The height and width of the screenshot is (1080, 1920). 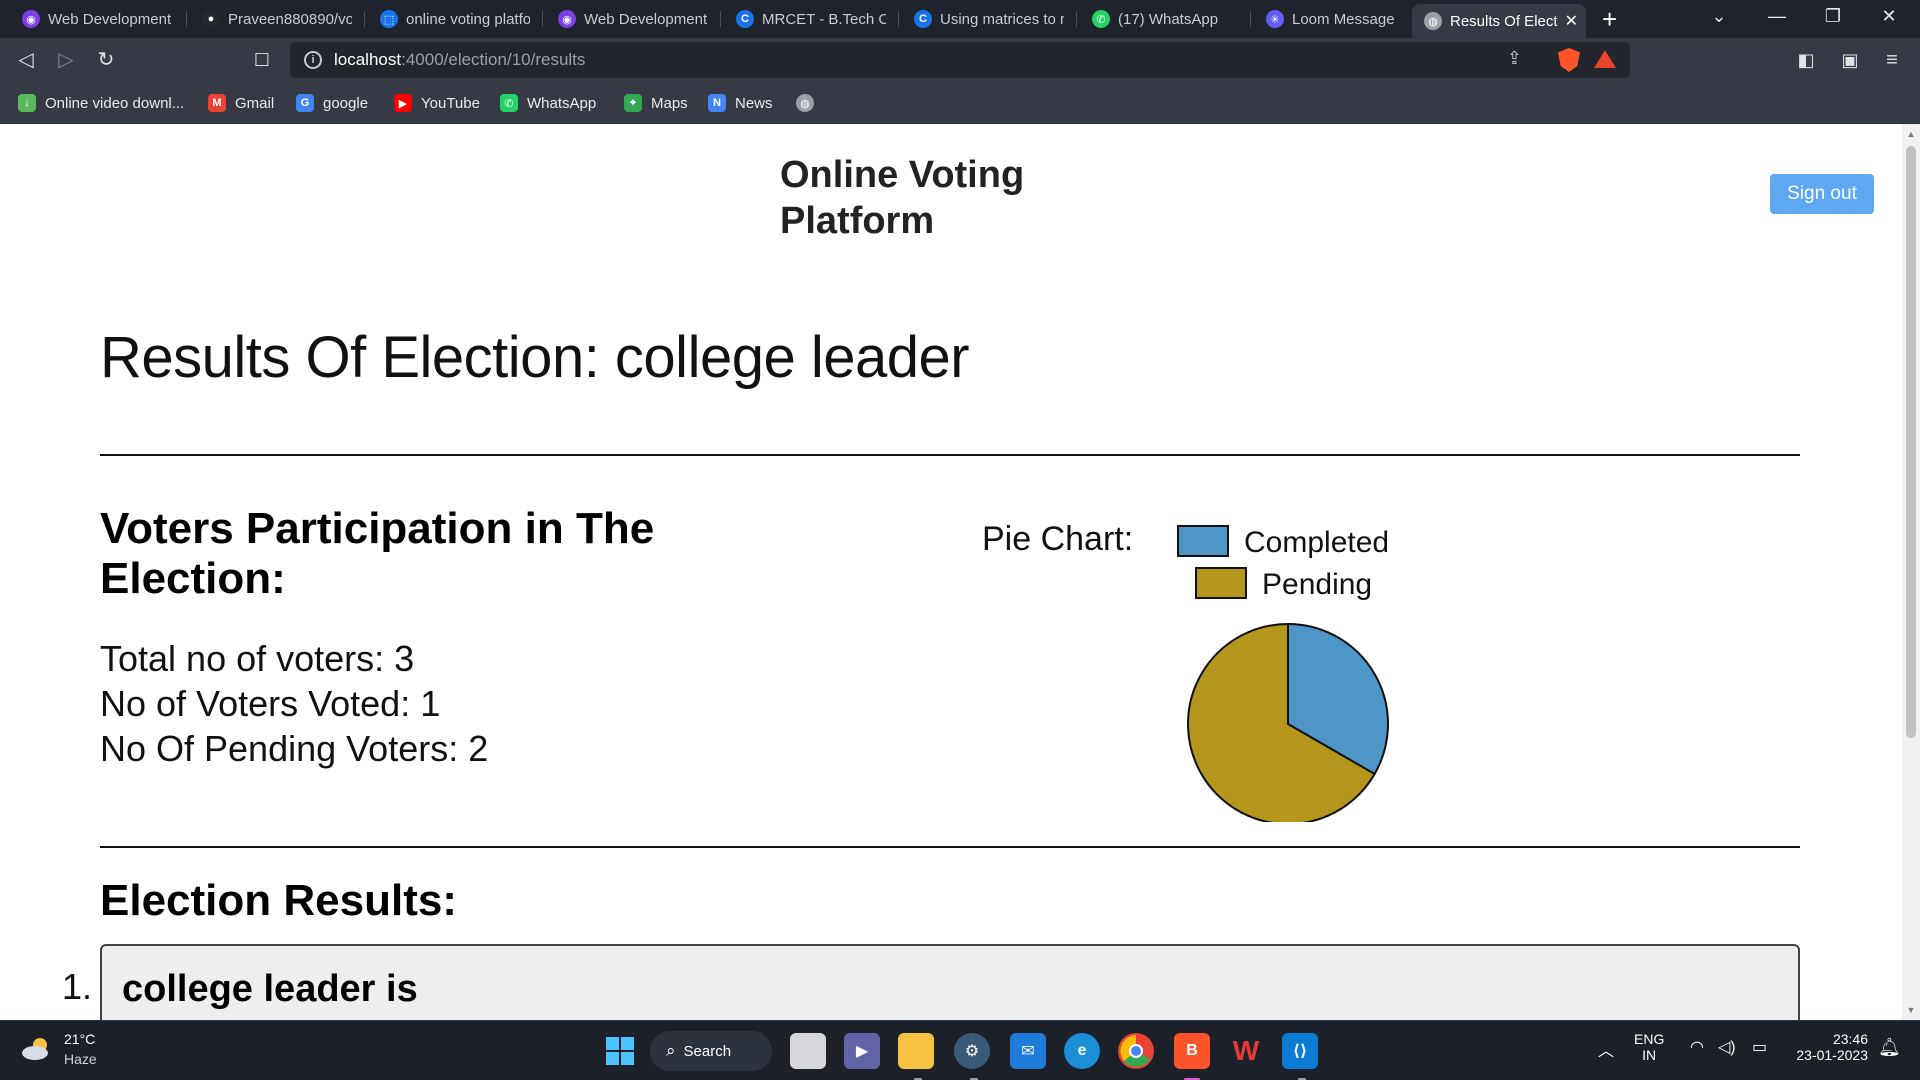 What do you see at coordinates (1606, 1049) in the screenshot?
I see `chevron-up-icon: ︿` at bounding box center [1606, 1049].